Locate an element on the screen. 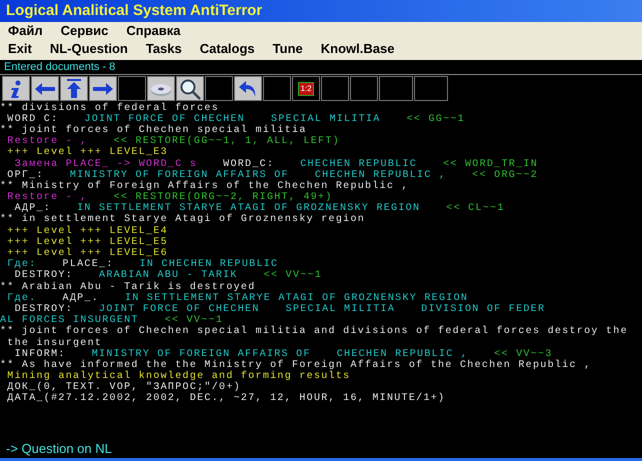  toolbar-button: 1:2 is located at coordinates (306, 88).